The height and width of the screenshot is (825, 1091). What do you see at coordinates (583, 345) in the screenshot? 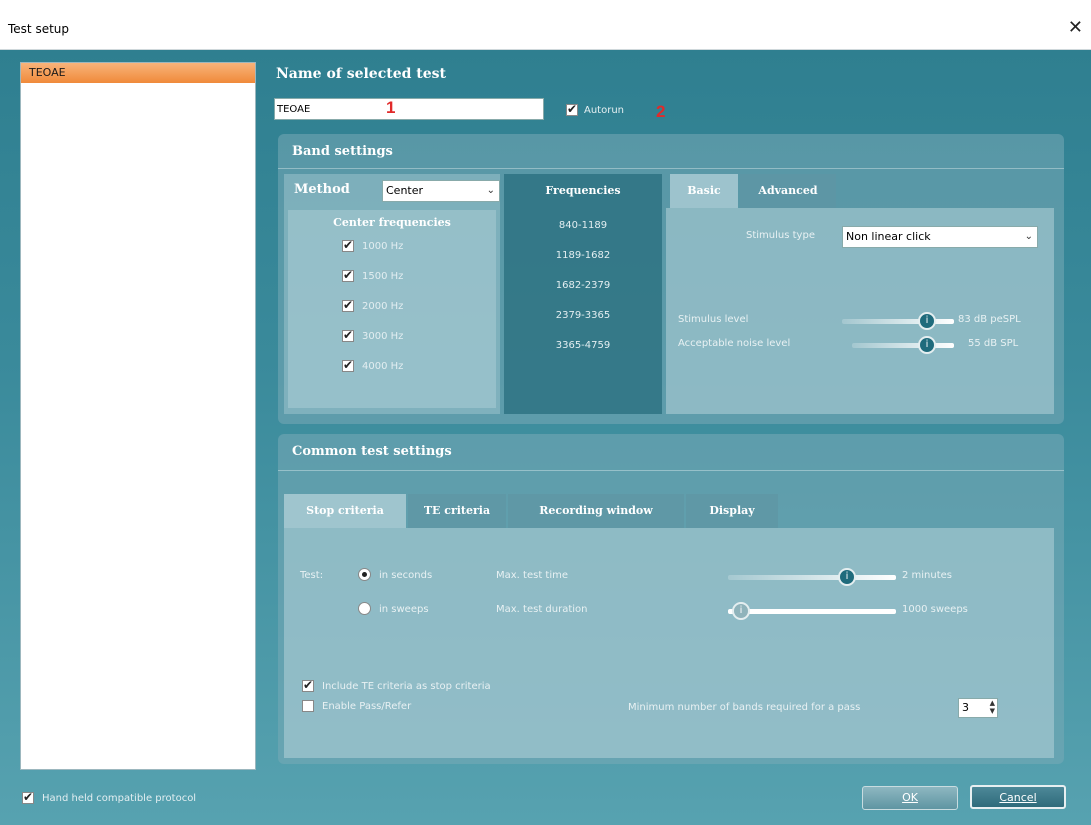
I see `frequency-range: 3365-4759` at bounding box center [583, 345].